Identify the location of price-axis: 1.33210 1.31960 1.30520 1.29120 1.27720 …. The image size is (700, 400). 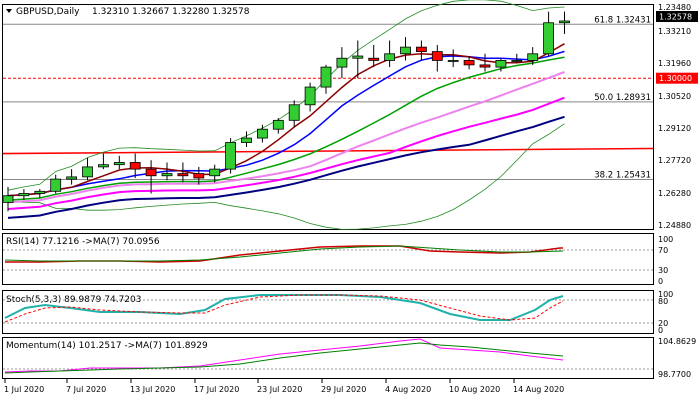
(674, 116).